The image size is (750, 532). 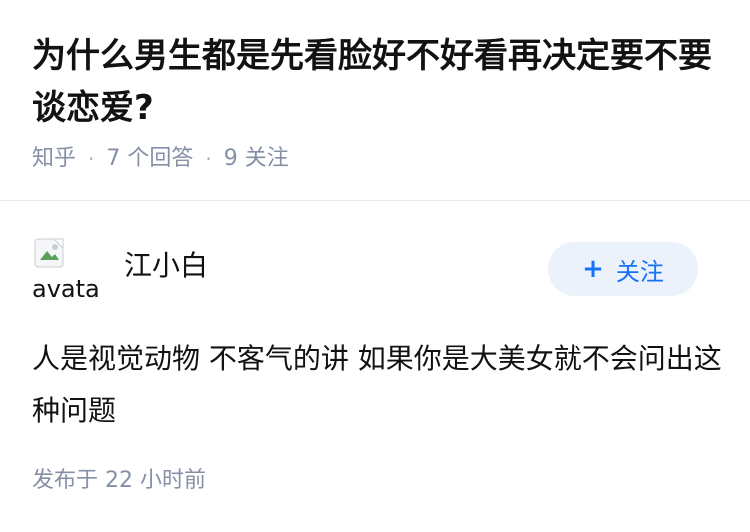 What do you see at coordinates (256, 159) in the screenshot?
I see `followers-count: 9 关注` at bounding box center [256, 159].